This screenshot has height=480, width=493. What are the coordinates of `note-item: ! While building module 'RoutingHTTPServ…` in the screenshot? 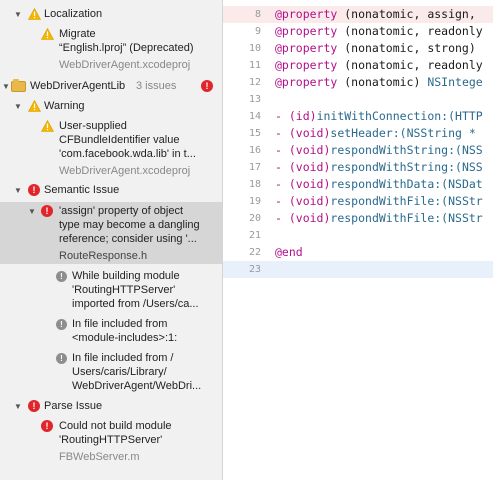 It's located at (111, 292).